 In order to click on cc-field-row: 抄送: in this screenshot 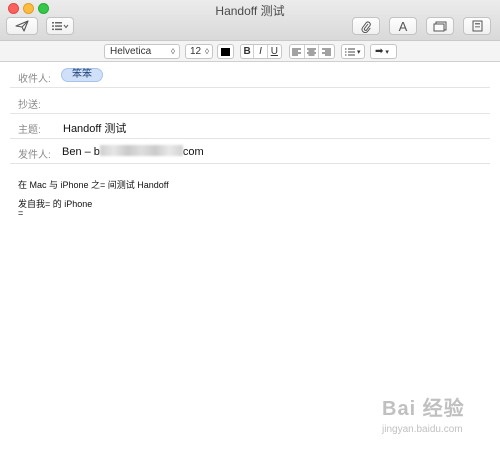, I will do `click(250, 101)`.